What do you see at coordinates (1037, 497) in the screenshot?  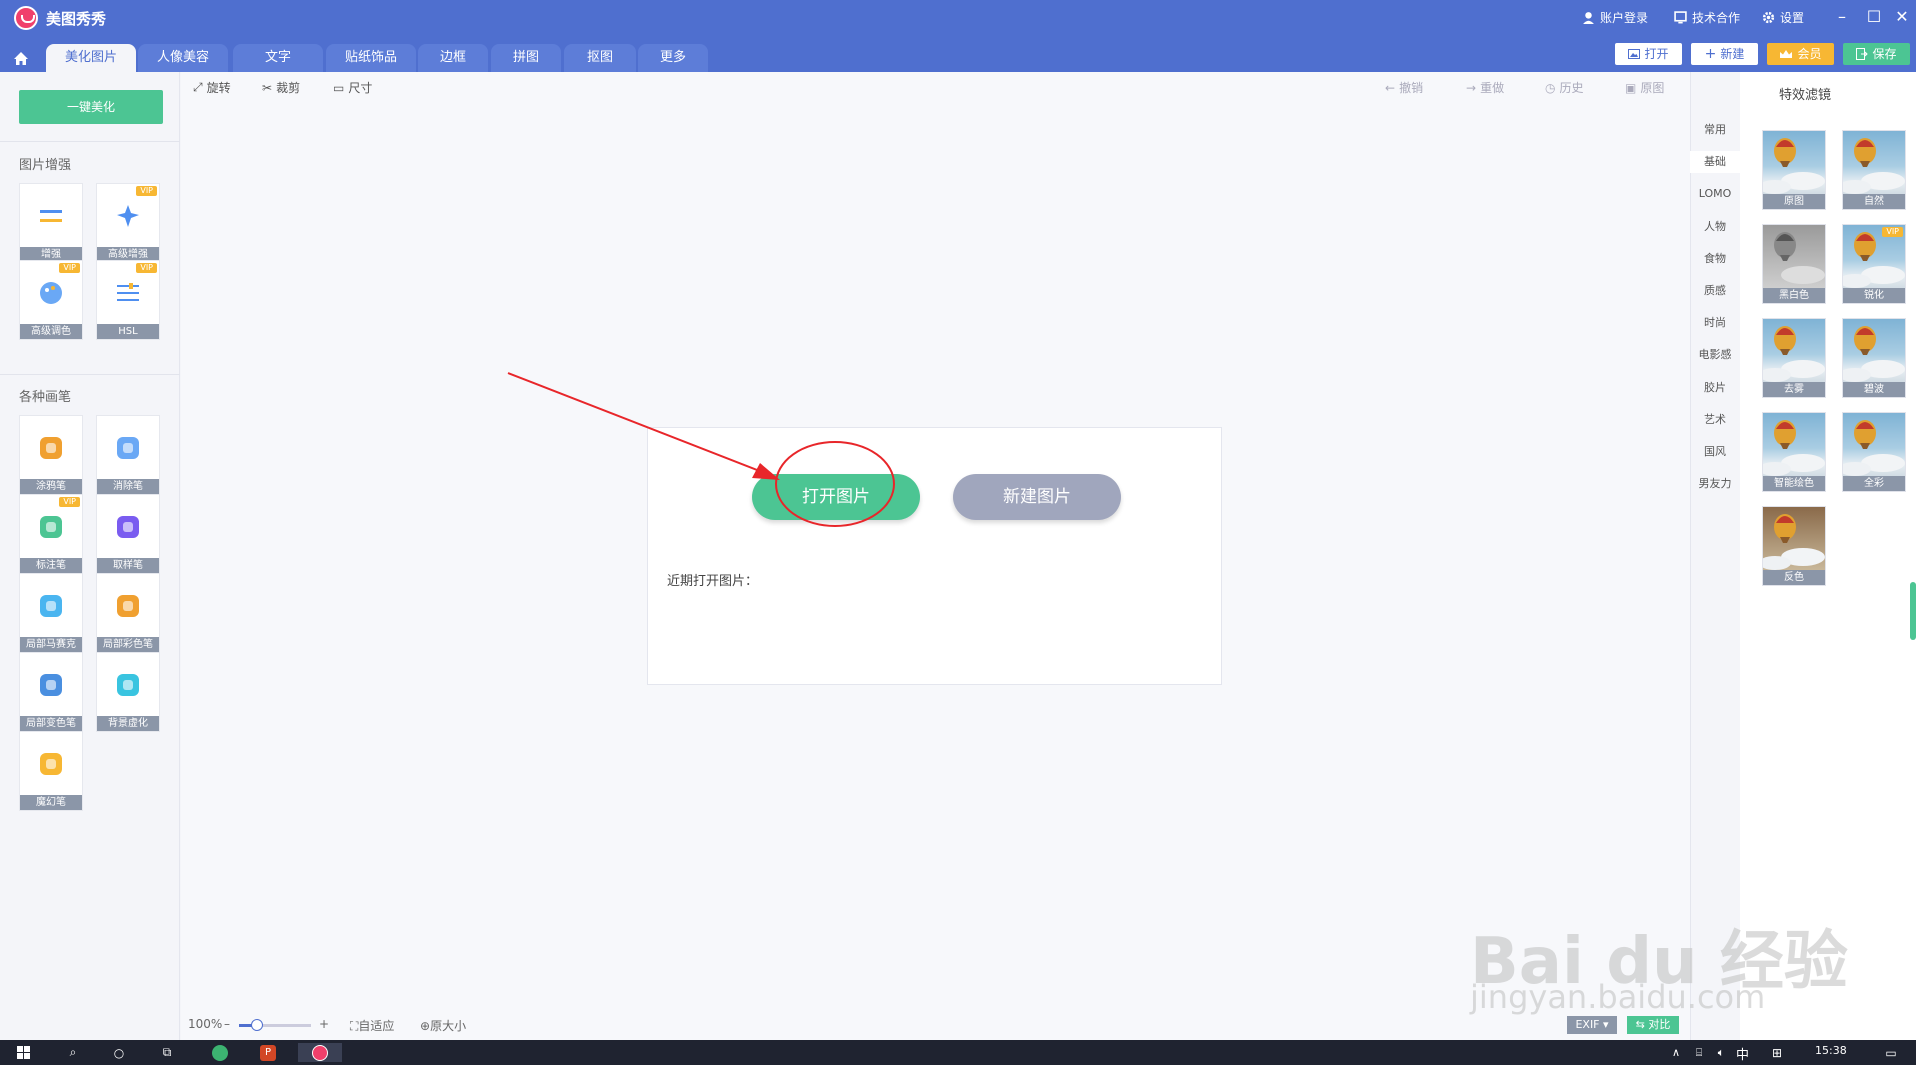 I see `new-image-button: 新建图片` at bounding box center [1037, 497].